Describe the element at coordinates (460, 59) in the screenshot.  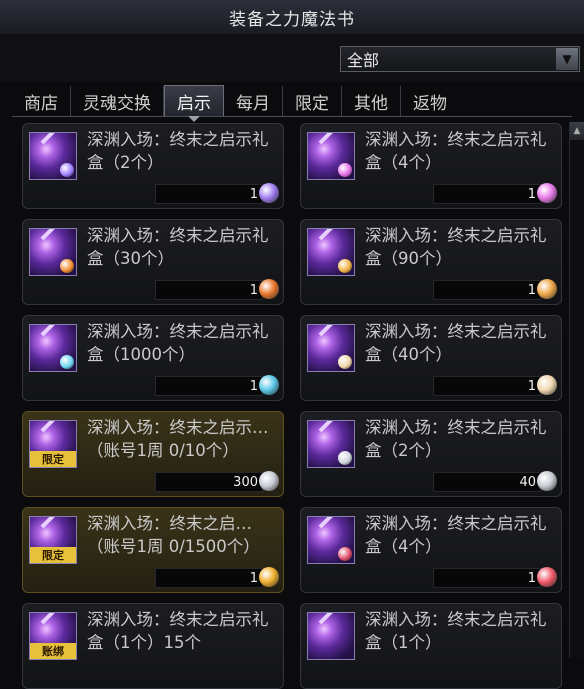
I see `category-dropdown: 全部 ▼` at that location.